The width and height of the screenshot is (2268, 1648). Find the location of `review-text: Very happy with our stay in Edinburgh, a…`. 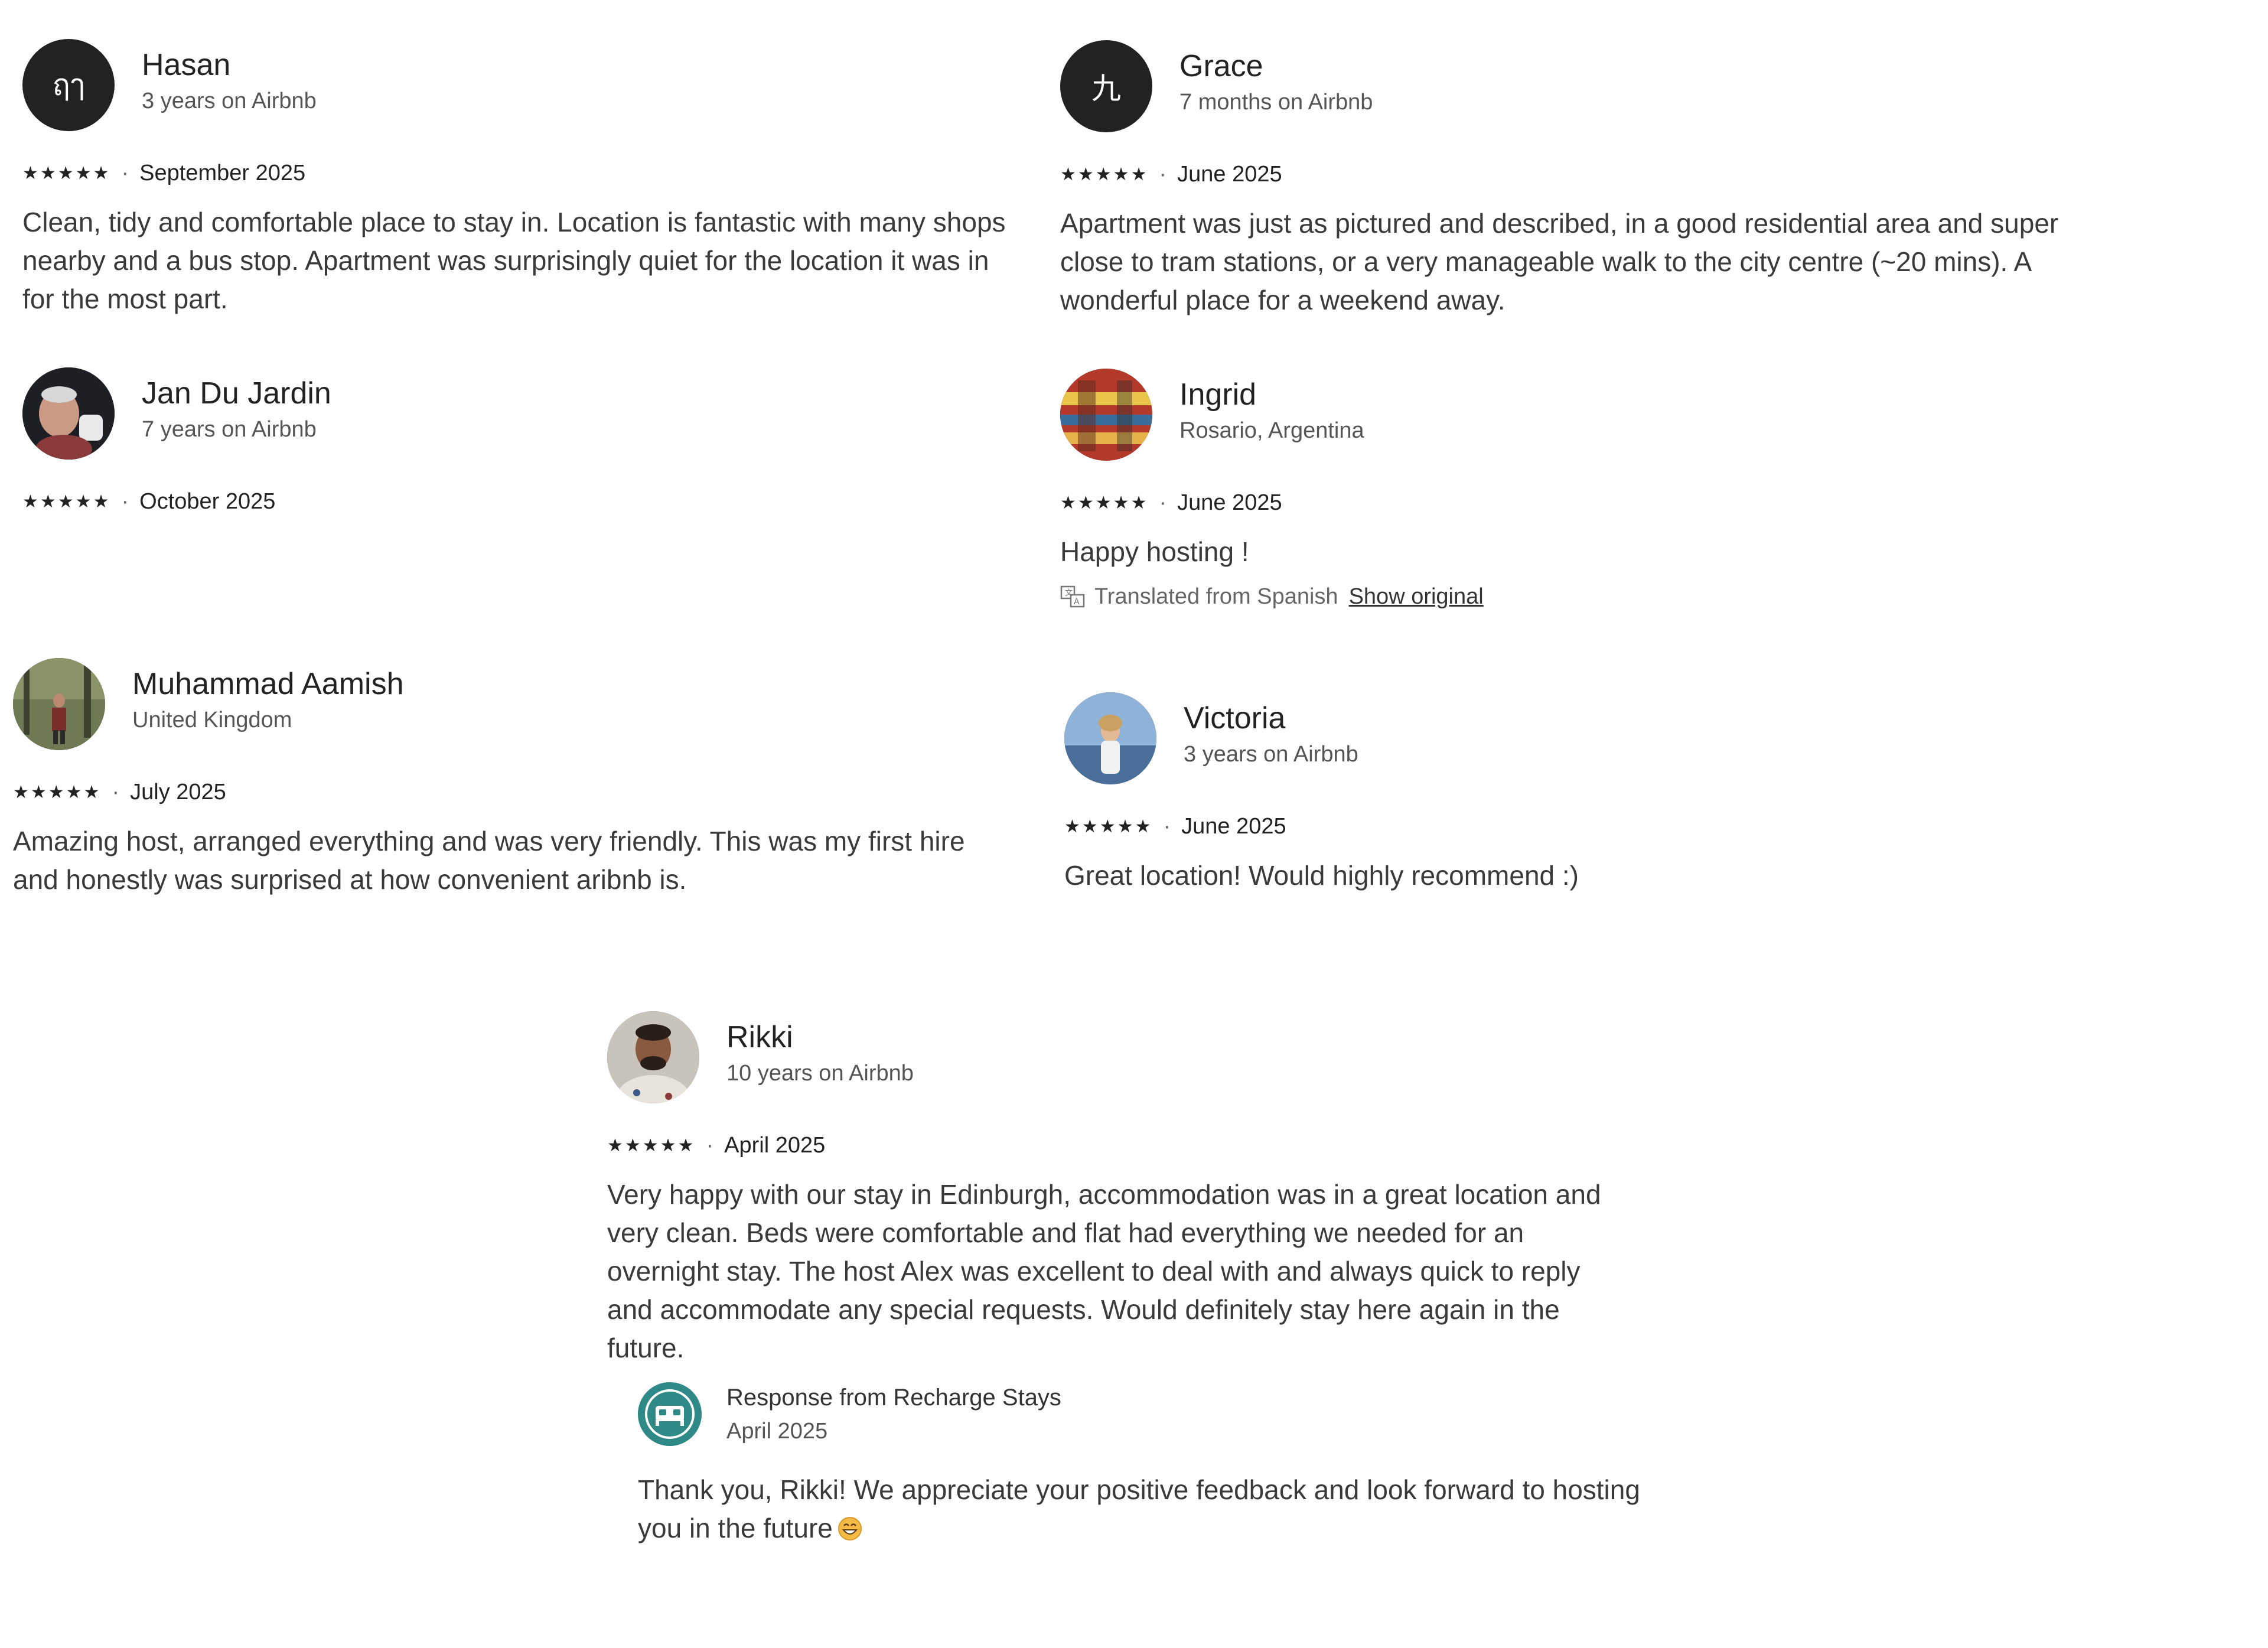

review-text: Very happy with our stay in Edinburgh, a… is located at coordinates (1104, 1271).